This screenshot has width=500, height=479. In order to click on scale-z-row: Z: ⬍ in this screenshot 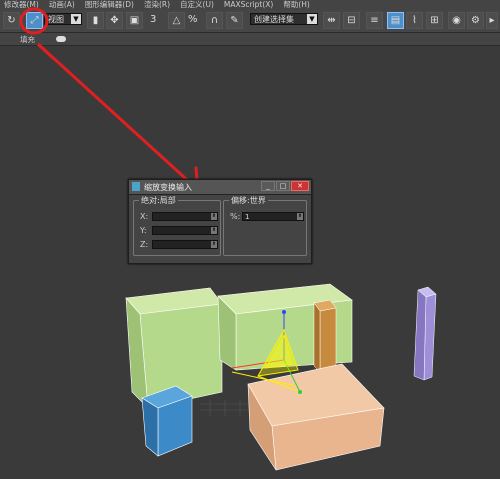, I will do `click(179, 245)`.